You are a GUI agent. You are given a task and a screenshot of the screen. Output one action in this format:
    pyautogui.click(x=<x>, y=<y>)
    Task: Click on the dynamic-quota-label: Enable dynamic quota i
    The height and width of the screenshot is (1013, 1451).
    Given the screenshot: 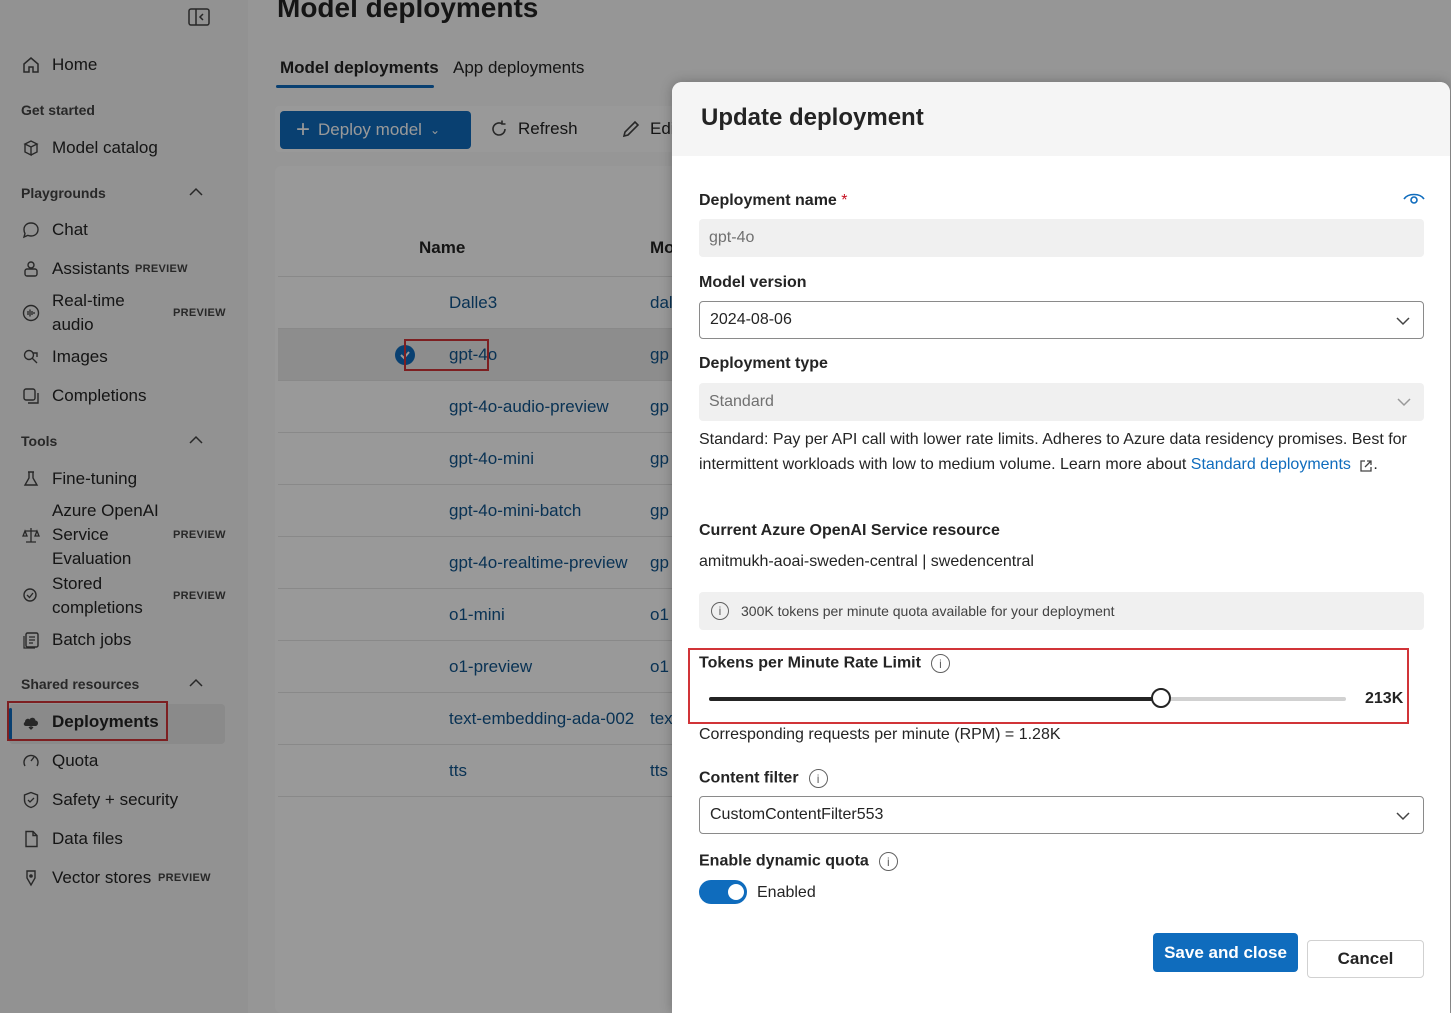 What is the action you would take?
    pyautogui.click(x=798, y=861)
    